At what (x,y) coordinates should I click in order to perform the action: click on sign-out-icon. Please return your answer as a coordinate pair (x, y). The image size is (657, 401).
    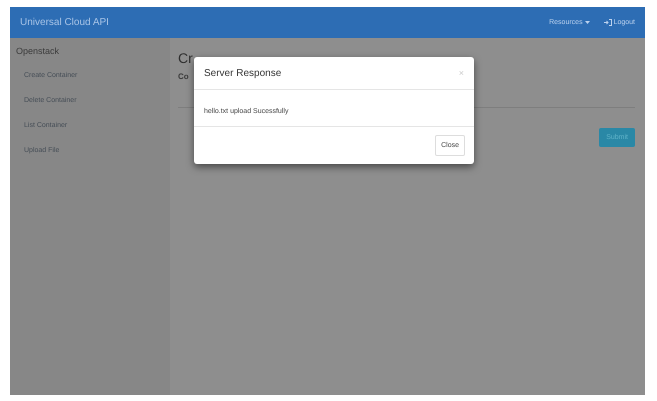
    Looking at the image, I should click on (608, 22).